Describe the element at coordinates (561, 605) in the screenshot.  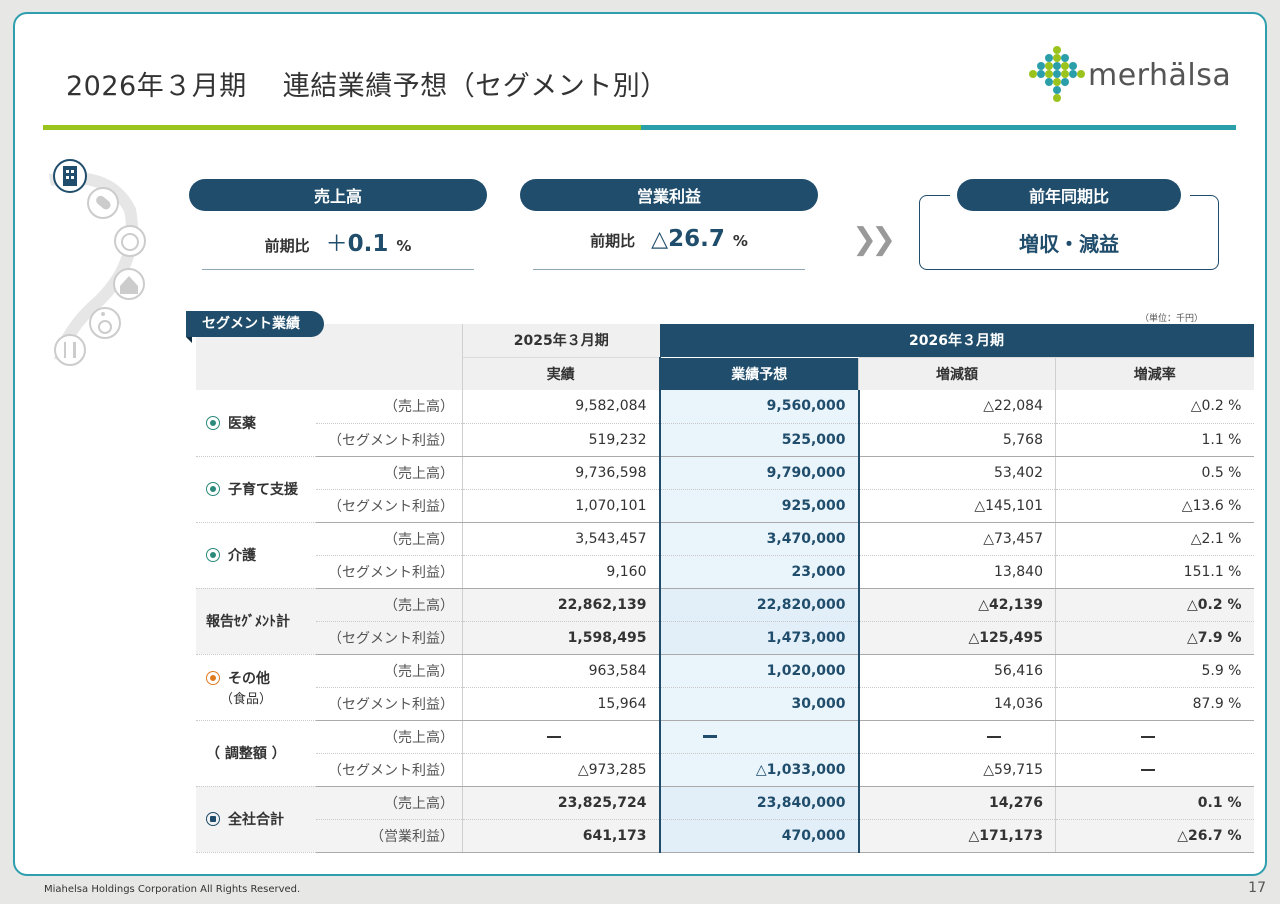
I see `actual-value: 22,862,139` at that location.